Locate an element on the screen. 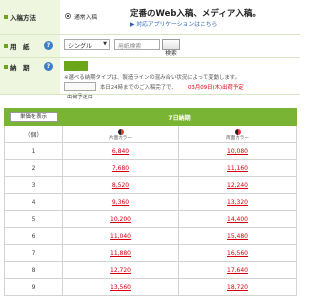 This screenshot has width=320, height=296. table-header-row: （個） 片面カラー 両面カラー is located at coordinates (150, 134).